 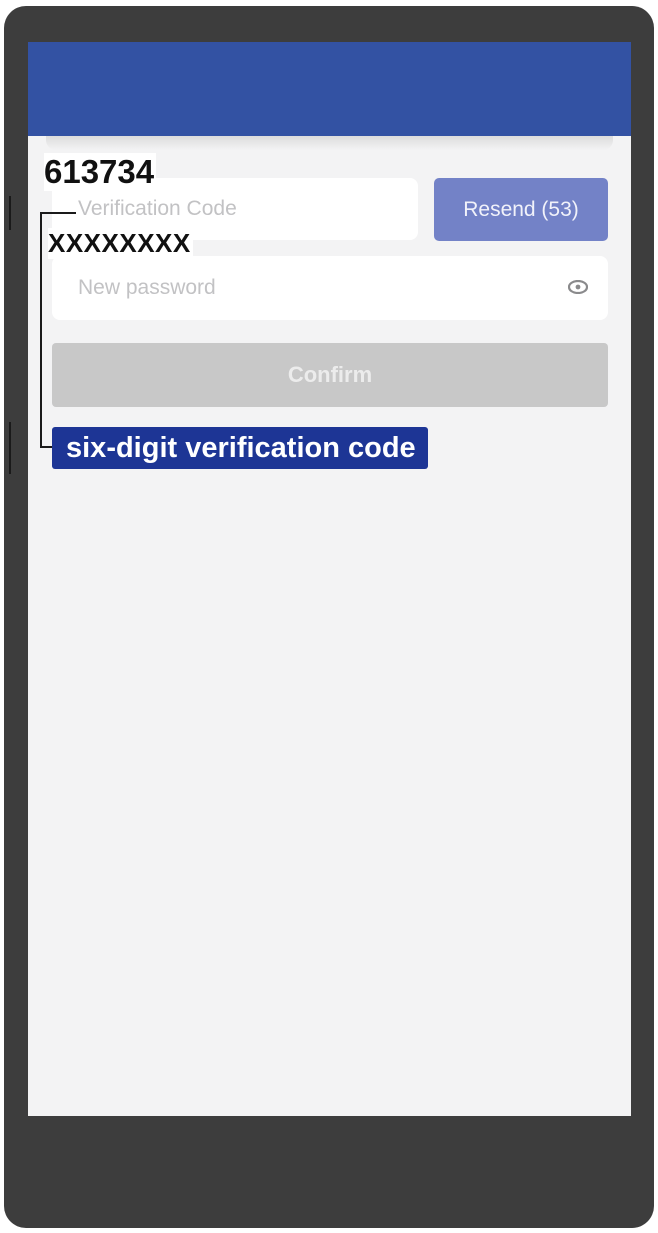 What do you see at coordinates (147, 287) in the screenshot?
I see `new-password-placeholder: New password` at bounding box center [147, 287].